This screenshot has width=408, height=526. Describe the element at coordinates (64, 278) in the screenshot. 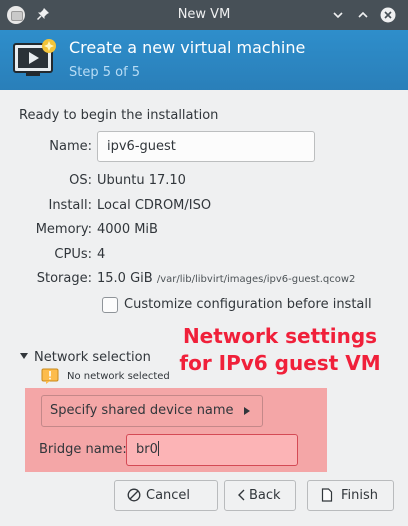

I see `storage-label: Storage:` at that location.